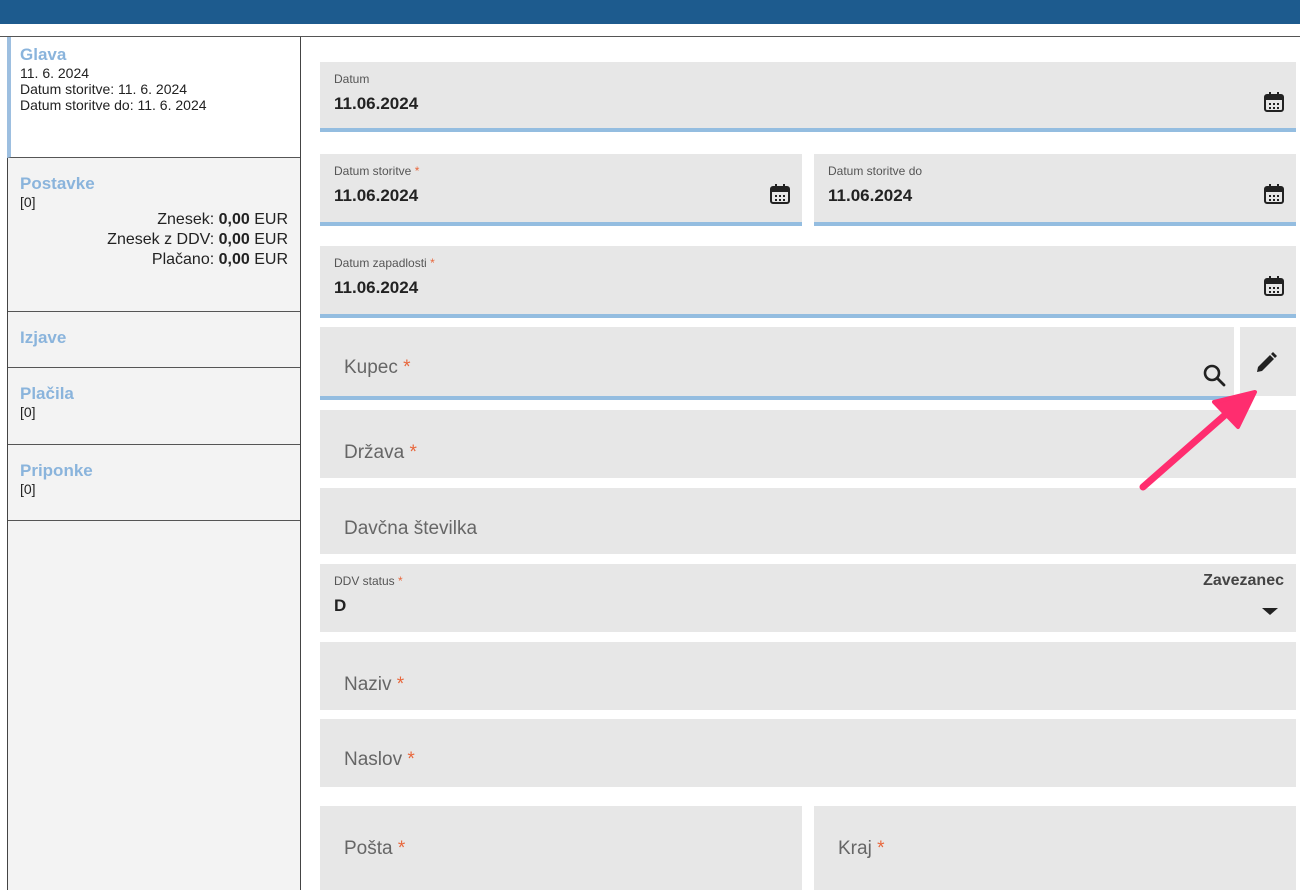 This screenshot has width=1300, height=890. What do you see at coordinates (384, 263) in the screenshot?
I see `datum-zapadlosti-label: Datum zapadlosti *` at bounding box center [384, 263].